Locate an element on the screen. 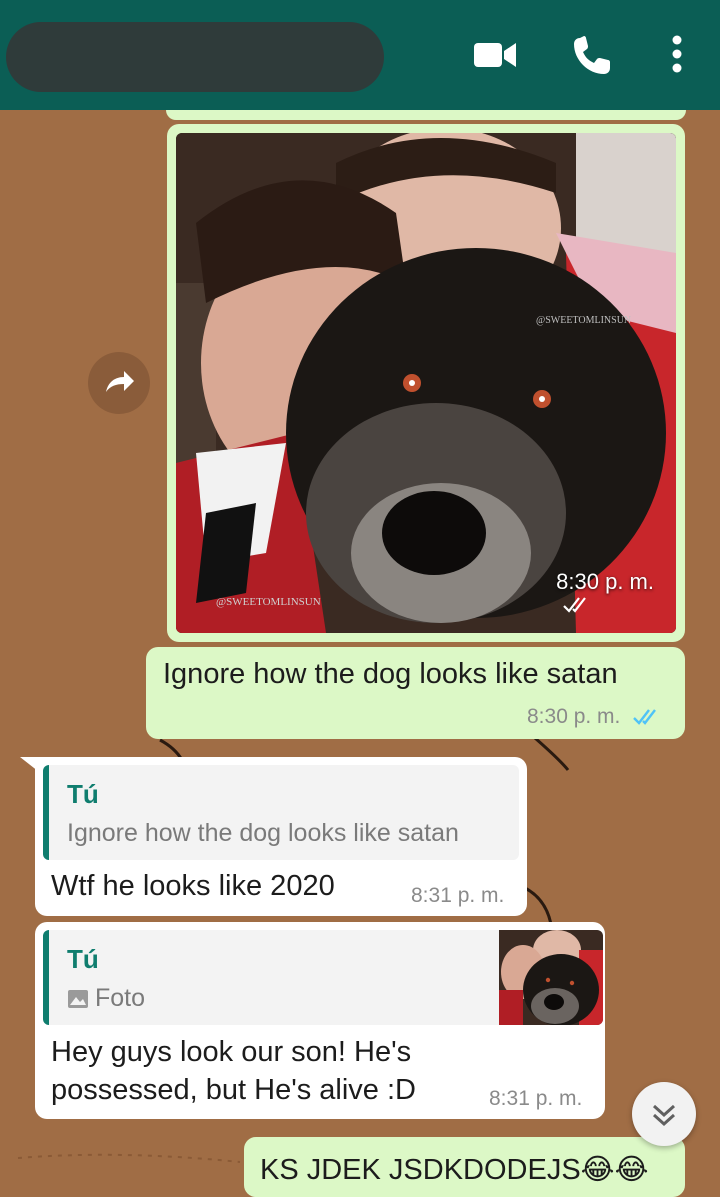 The image size is (720, 1197). more-options-icon is located at coordinates (677, 55).